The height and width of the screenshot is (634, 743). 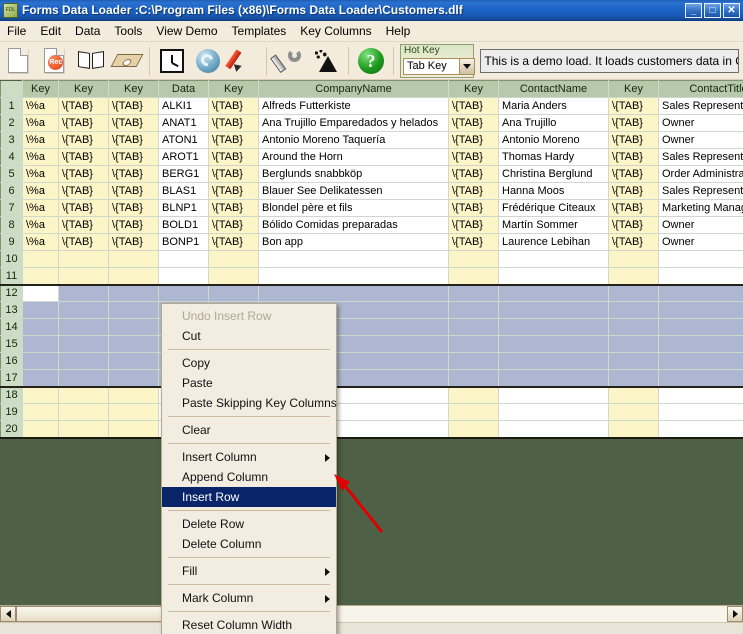 I want to click on grid-cell: BONP1, so click(x=183, y=242).